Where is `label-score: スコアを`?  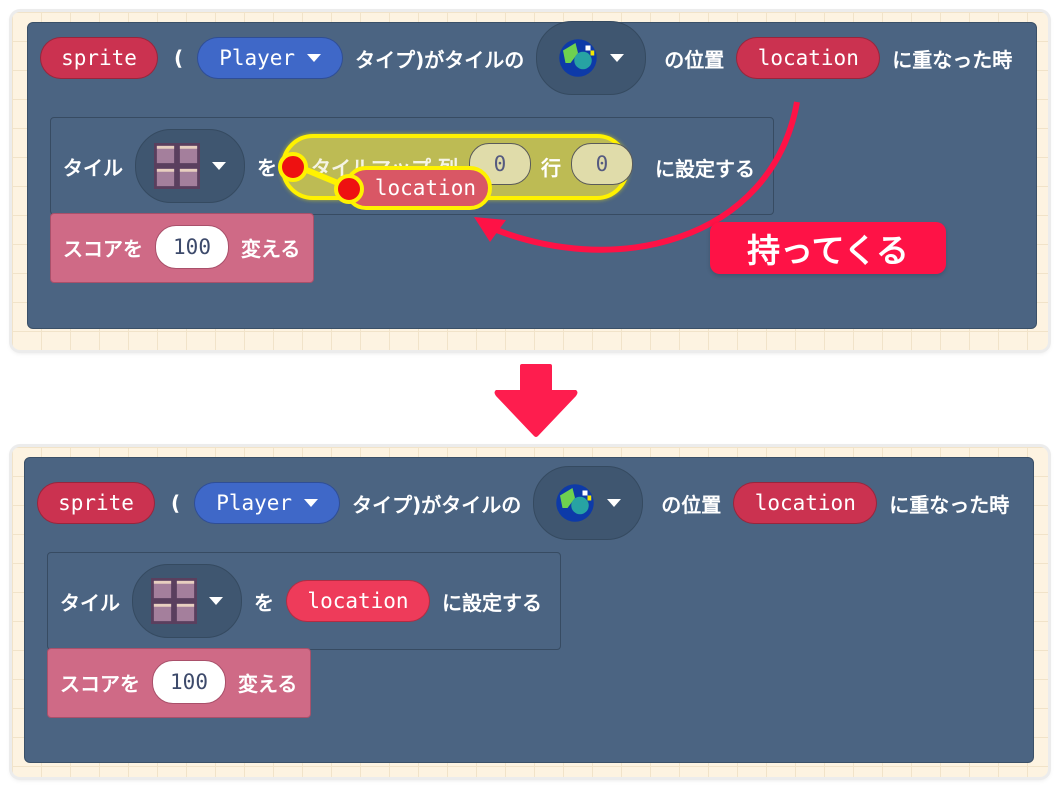 label-score: スコアを is located at coordinates (100, 683).